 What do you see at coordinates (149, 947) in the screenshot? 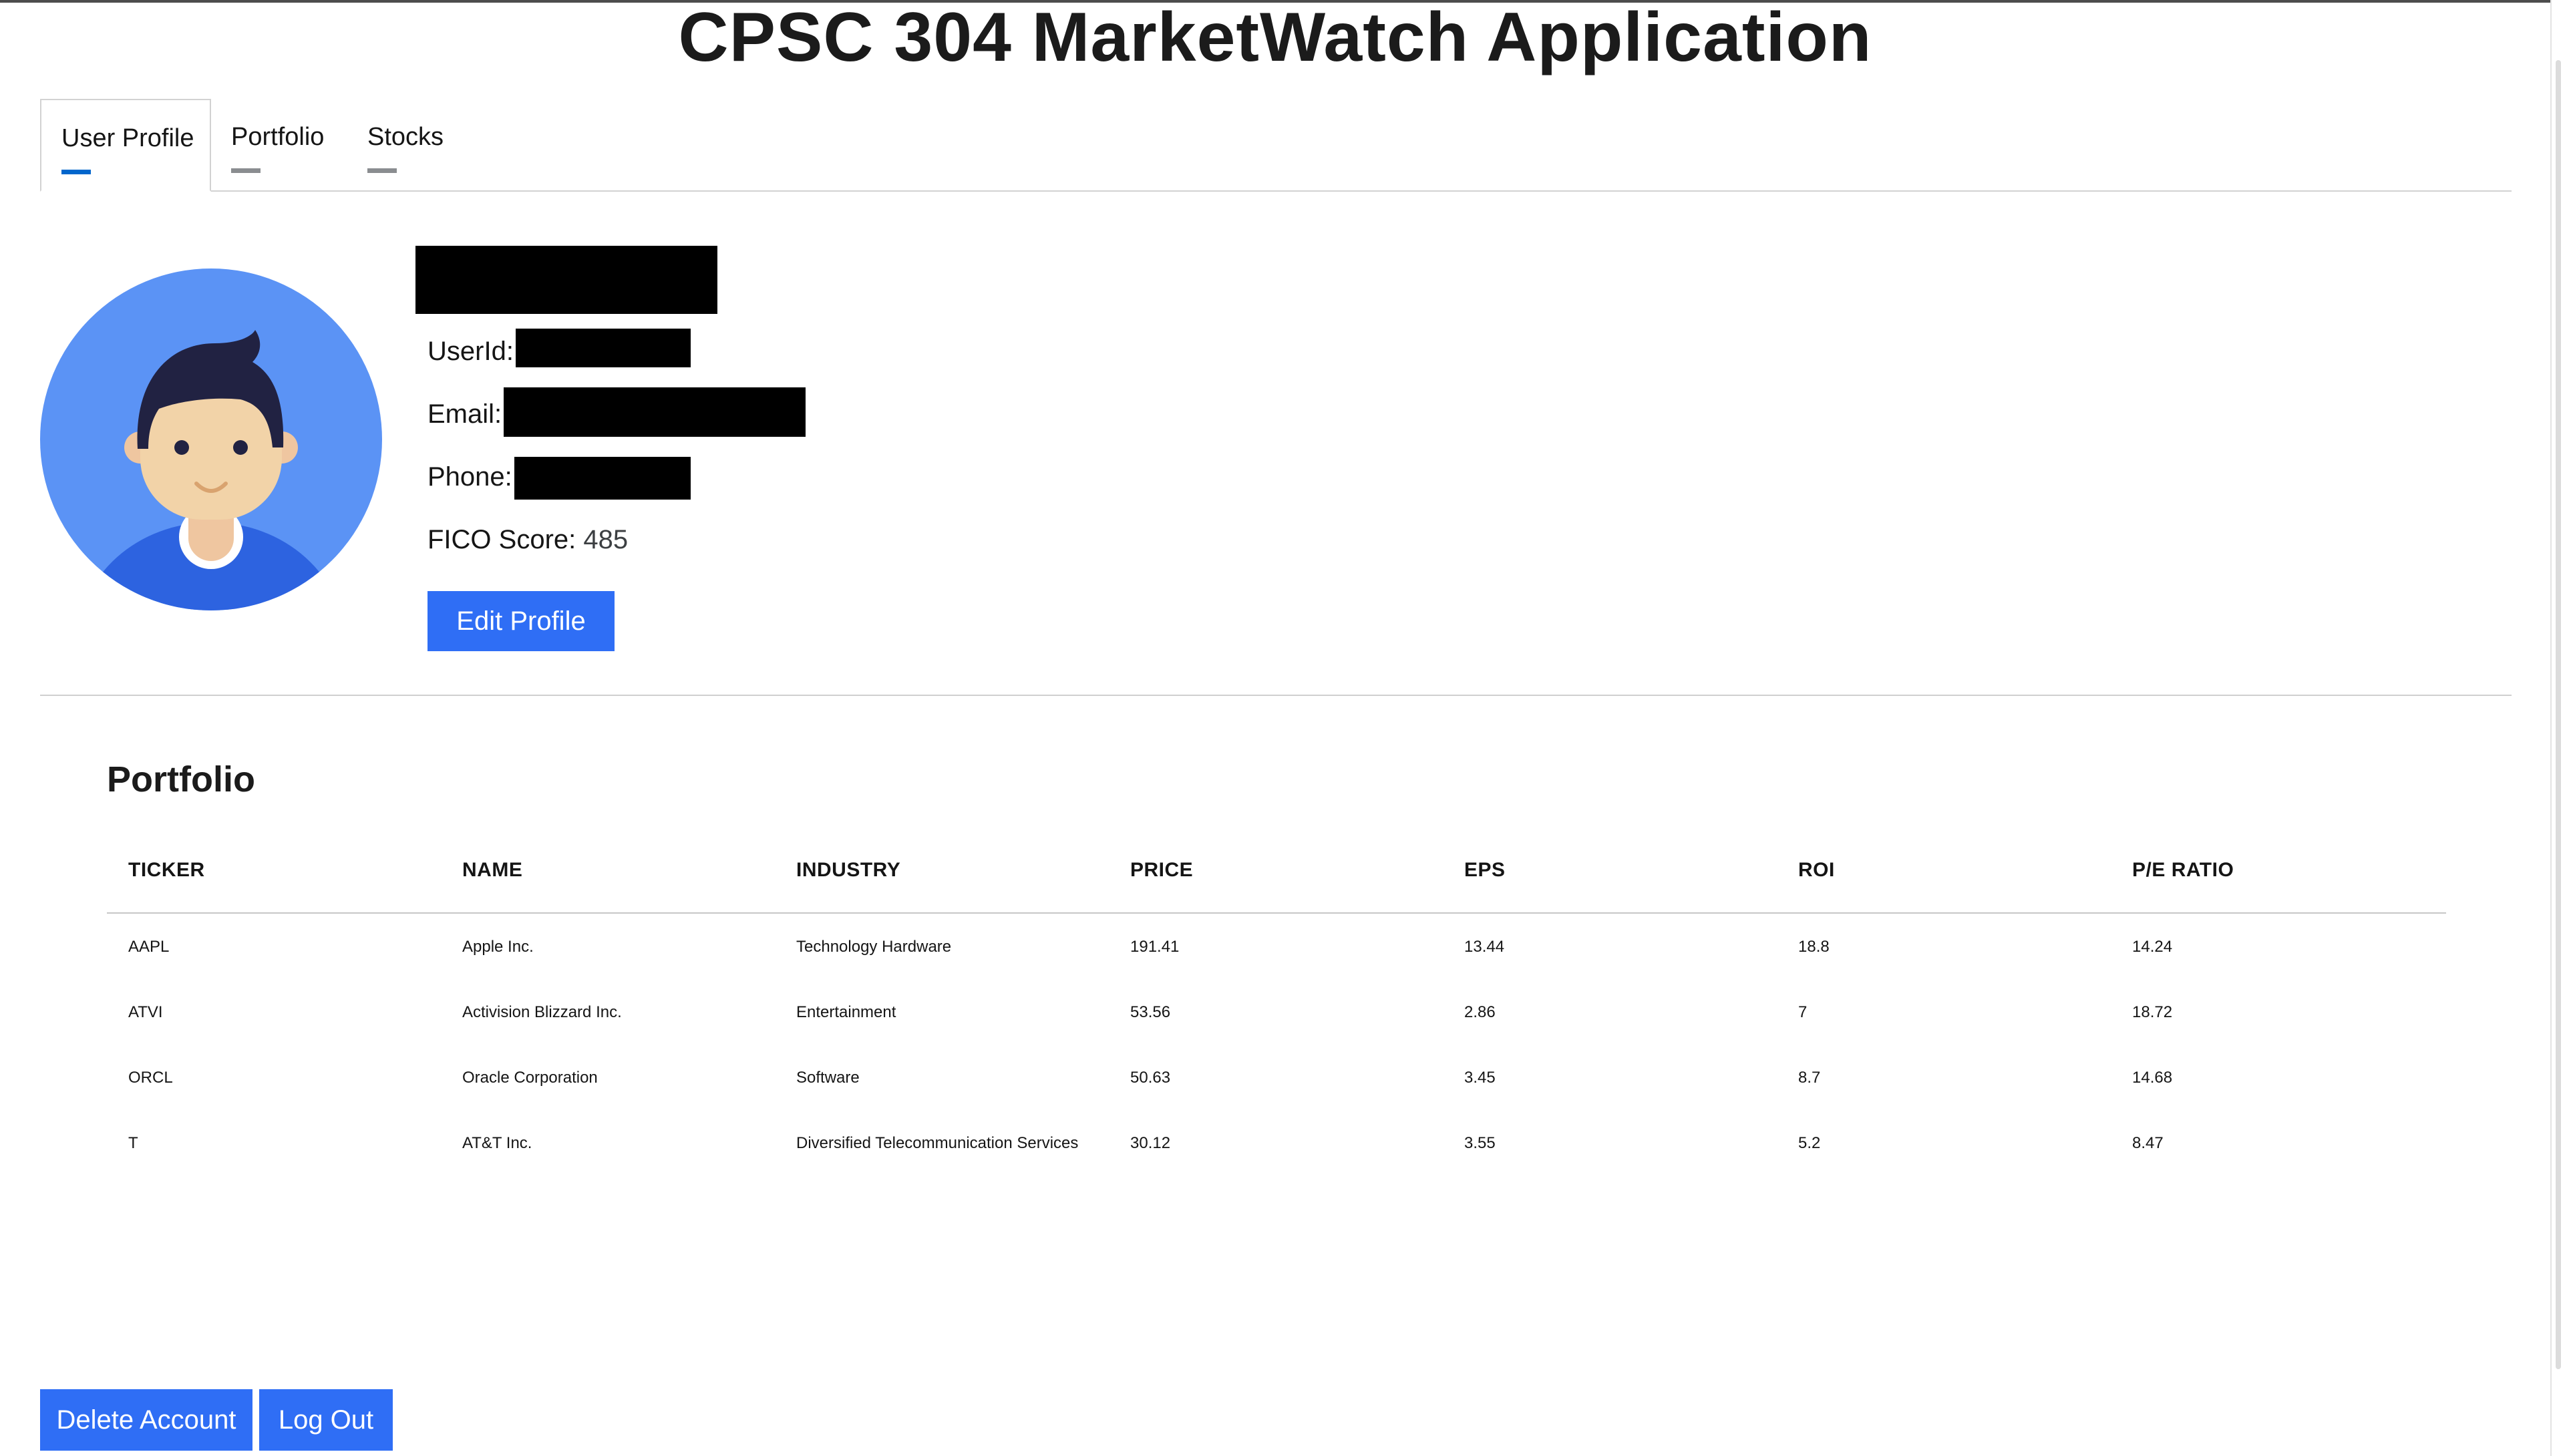
I see `cell-ticker: AAPL` at bounding box center [149, 947].